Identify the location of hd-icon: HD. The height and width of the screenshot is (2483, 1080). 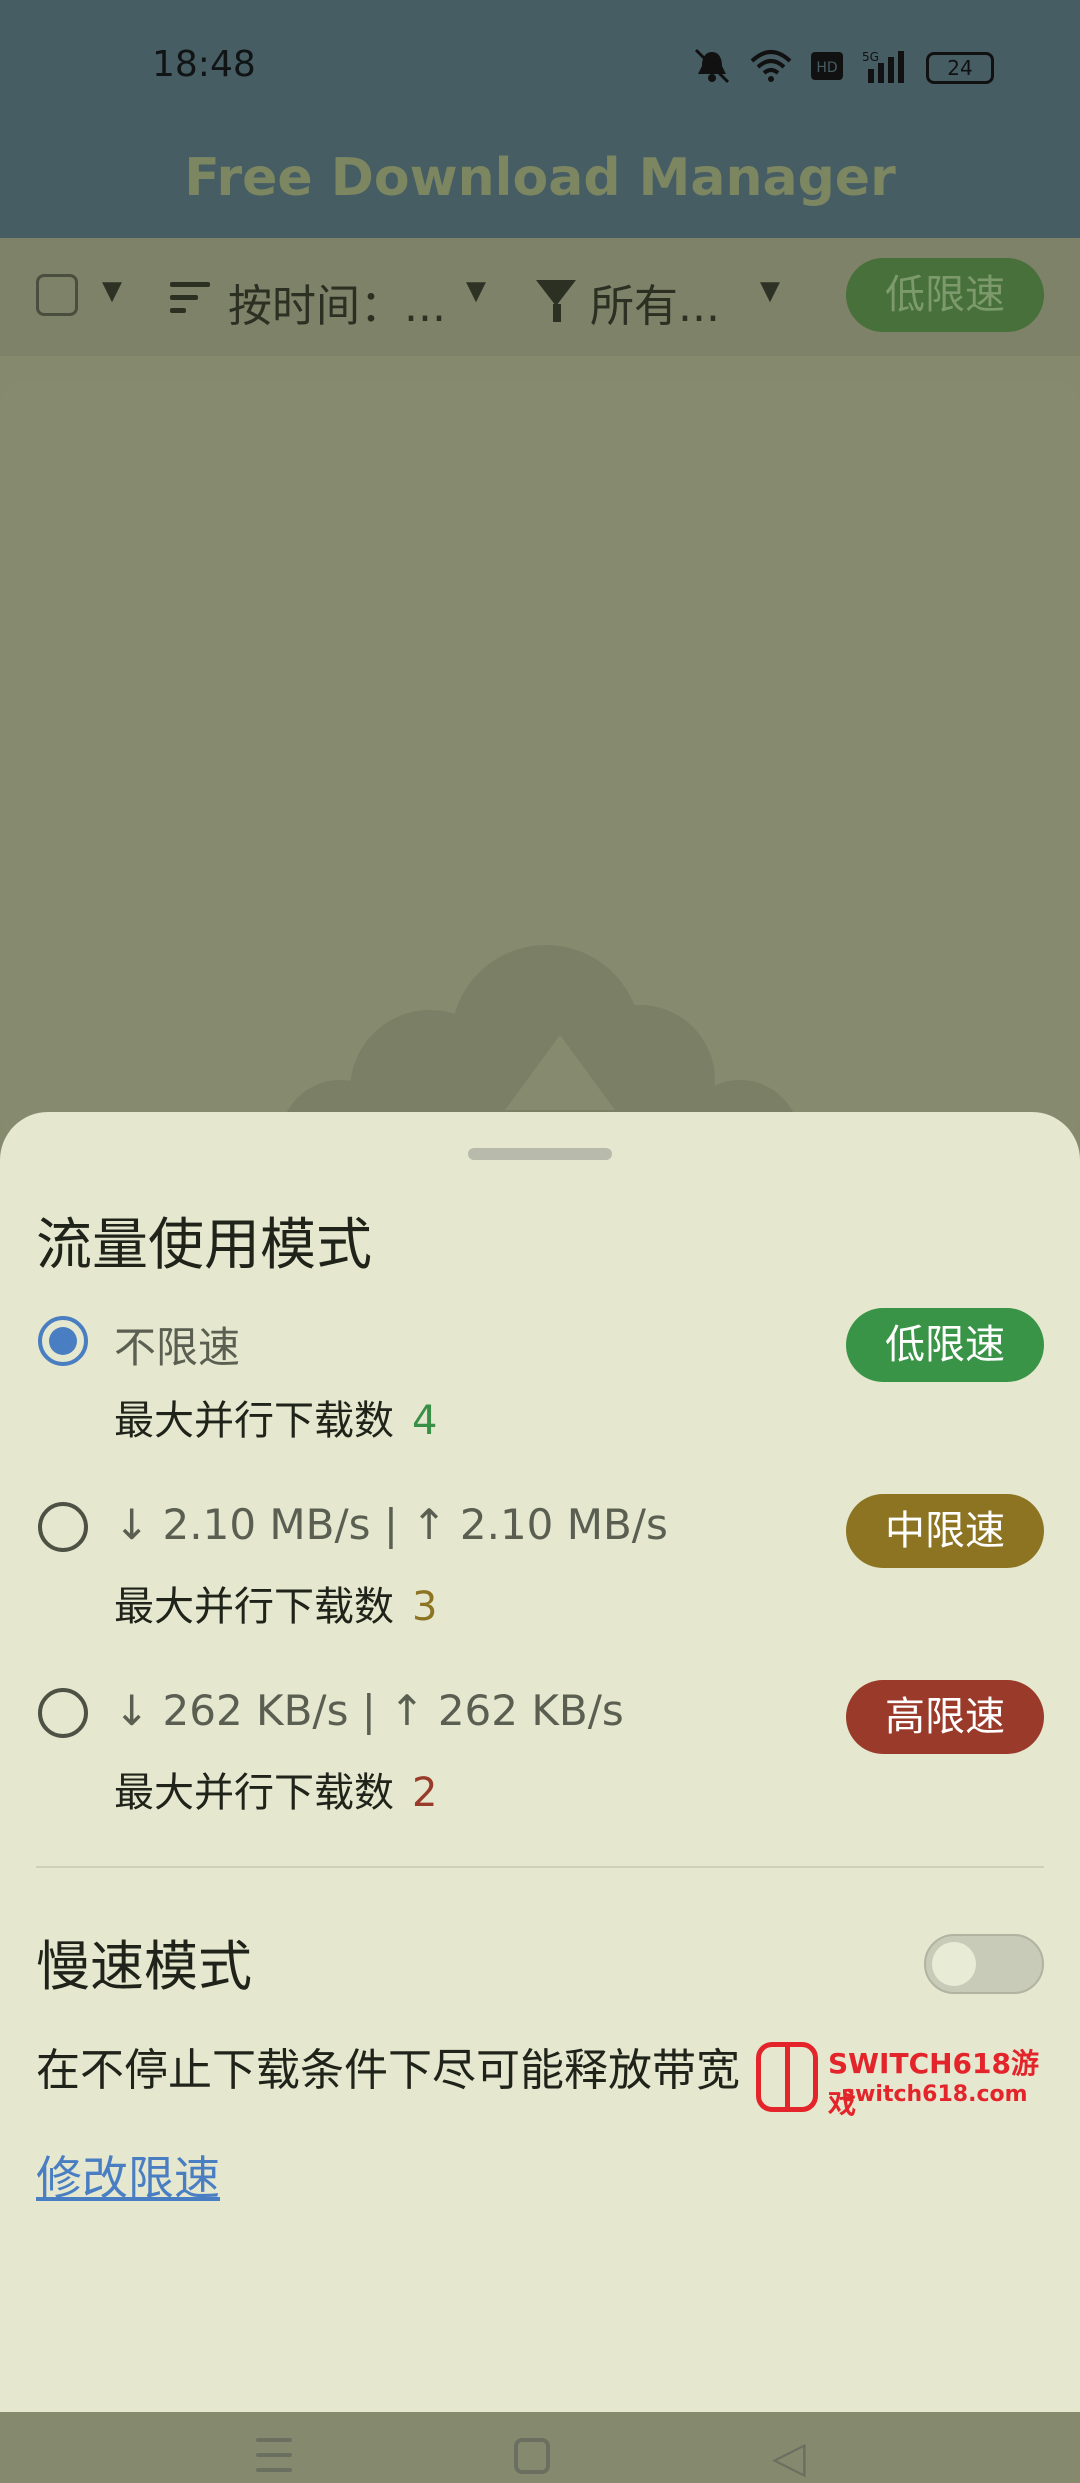
(827, 68).